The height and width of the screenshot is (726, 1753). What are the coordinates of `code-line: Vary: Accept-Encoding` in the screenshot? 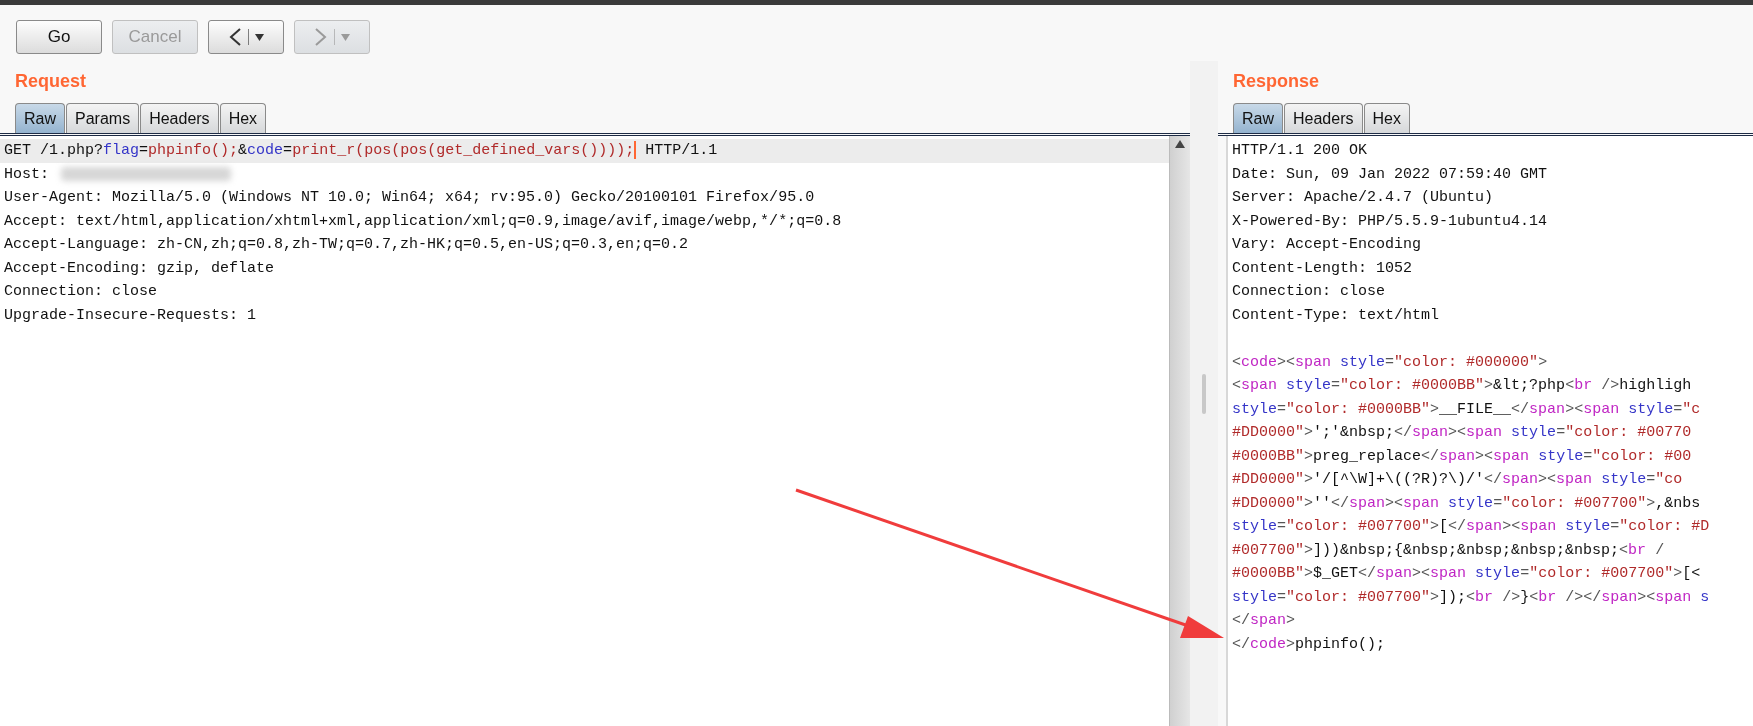 It's located at (1327, 245).